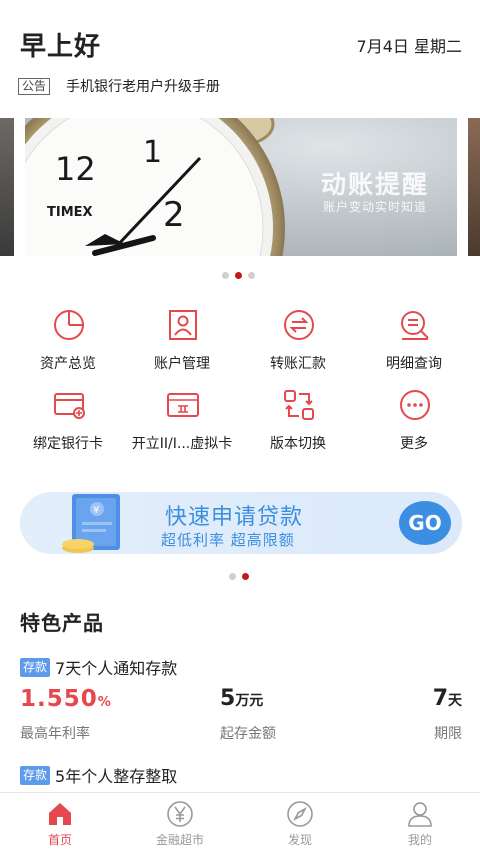 The image size is (480, 854). I want to click on product-item-notice-deposit: 存款 7天个人通知存款, so click(98, 667).